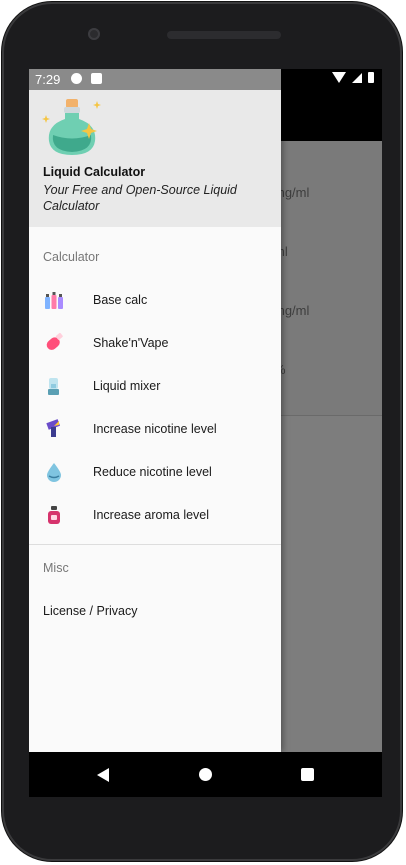 Image resolution: width=406 pixels, height=865 pixels. Describe the element at coordinates (127, 386) in the screenshot. I see `menu-item-label: Liquid mixer` at that location.